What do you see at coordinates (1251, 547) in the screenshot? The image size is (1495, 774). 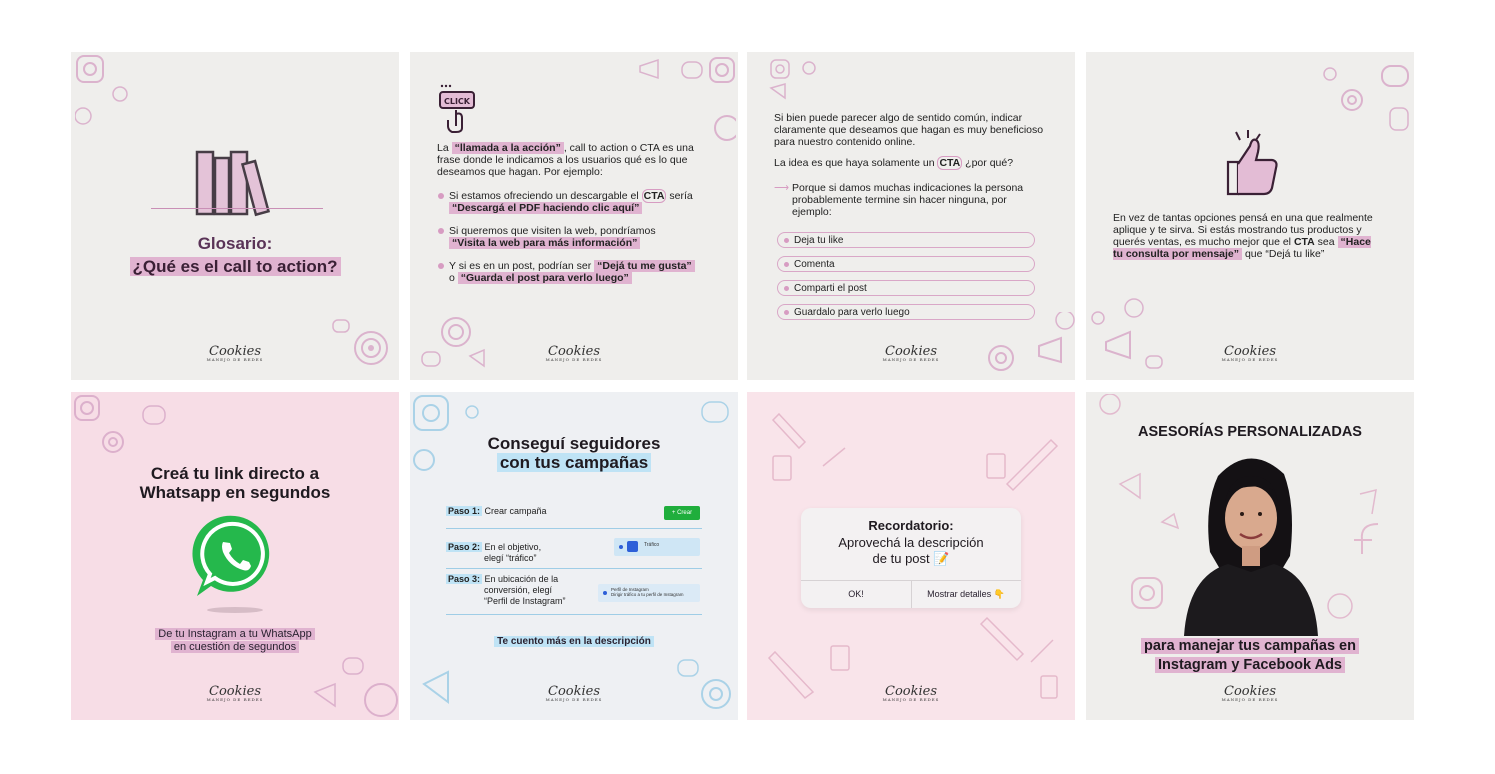 I see `advisor-photo` at bounding box center [1251, 547].